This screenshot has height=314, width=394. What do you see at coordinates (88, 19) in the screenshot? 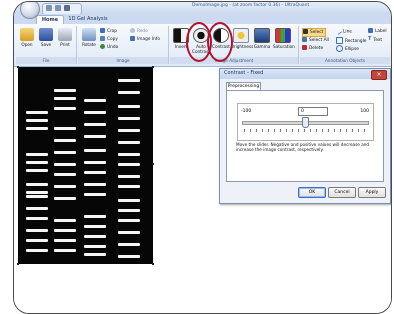
I see `tab-1d-gel-analysis: 1D Gel Analysis` at bounding box center [88, 19].